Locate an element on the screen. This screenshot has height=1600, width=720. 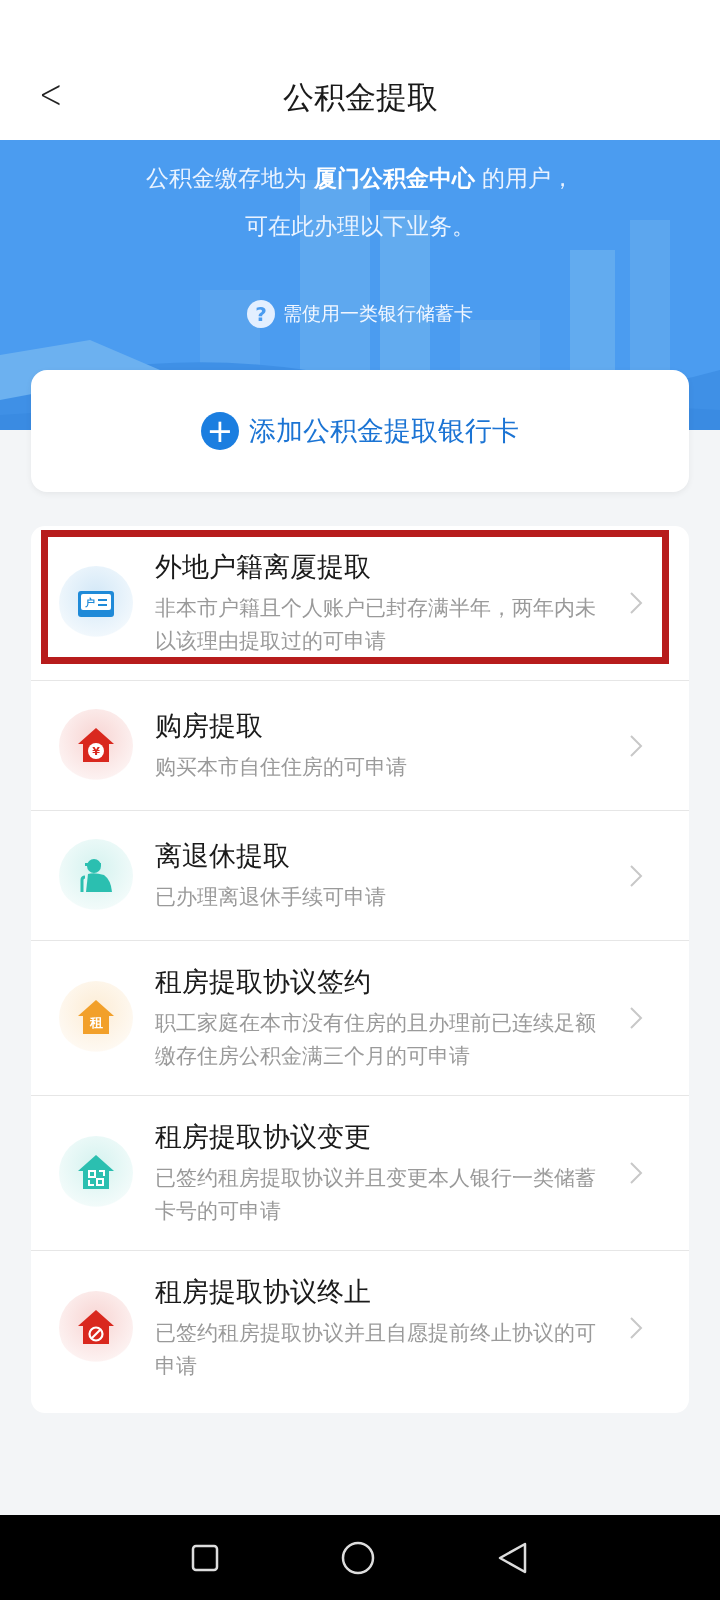
plus-icon: + is located at coordinates (220, 431).